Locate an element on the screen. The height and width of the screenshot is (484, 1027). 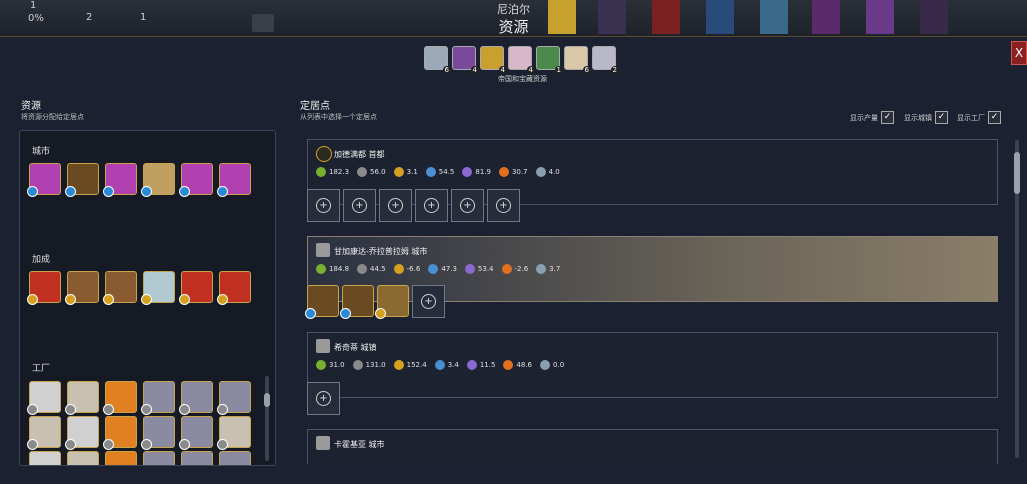
right-scrollbar-thumb is located at coordinates (1017, 173).